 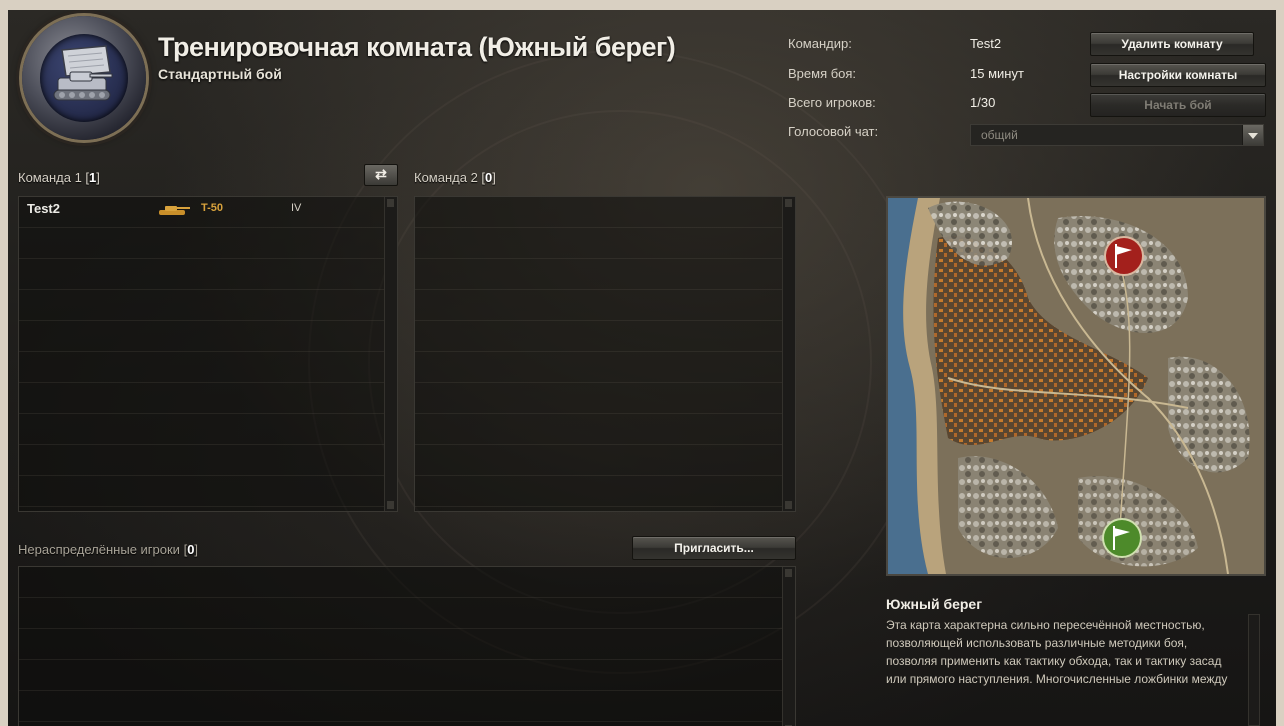 I want to click on team2-scrollbar, so click(x=788, y=354).